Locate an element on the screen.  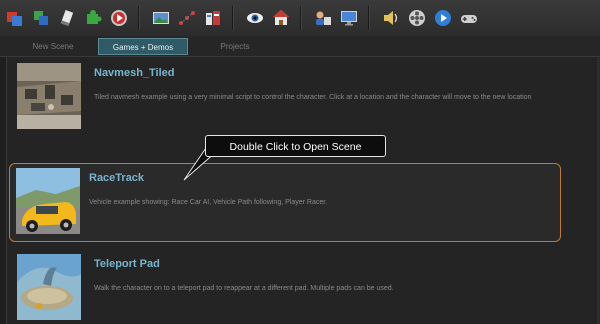
scene-icon is located at coordinates (15, 18).